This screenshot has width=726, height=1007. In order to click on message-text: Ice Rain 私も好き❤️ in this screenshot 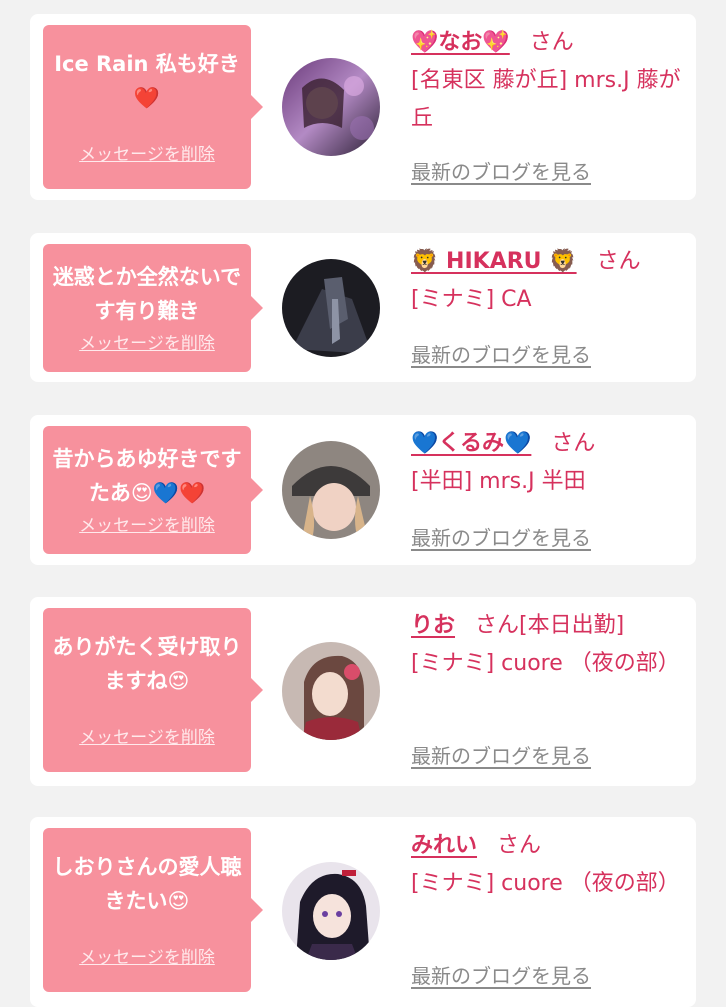, I will do `click(147, 81)`.